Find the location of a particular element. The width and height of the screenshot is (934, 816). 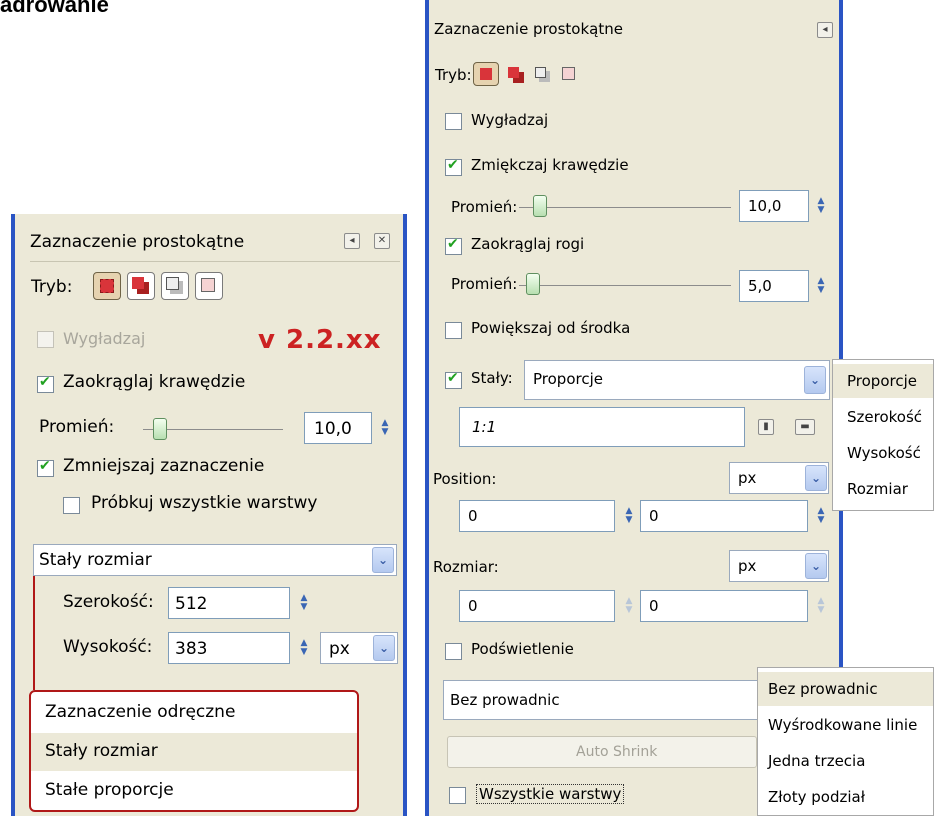

radius-input: 10,0 is located at coordinates (338, 428).